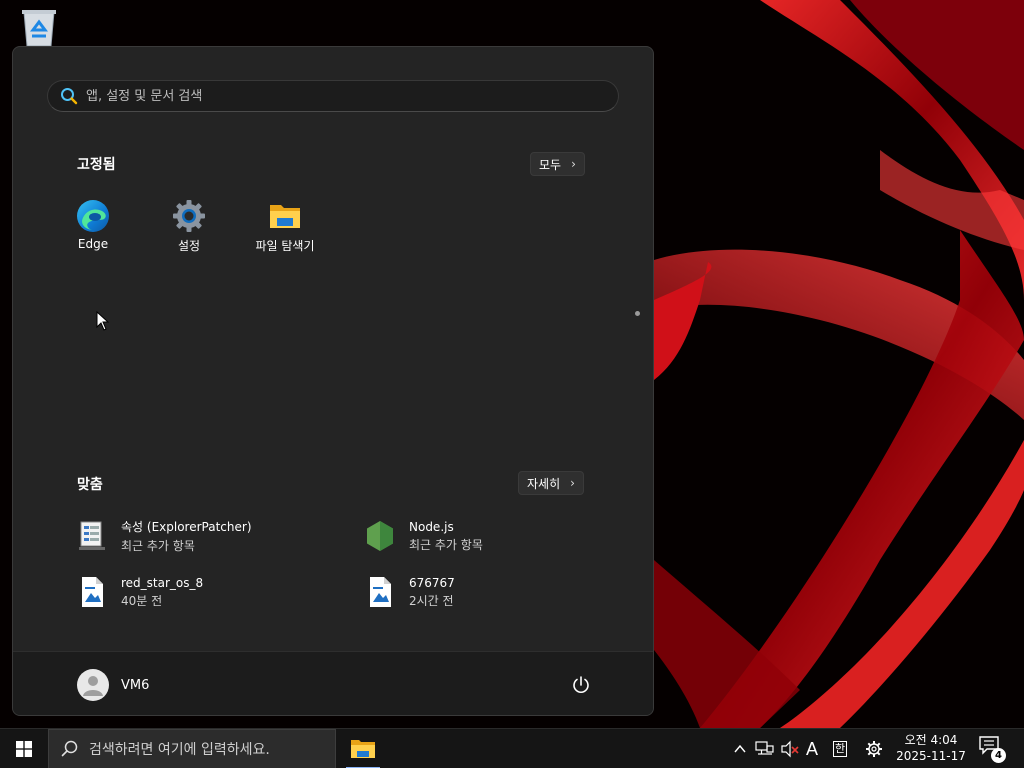 The width and height of the screenshot is (1024, 768). Describe the element at coordinates (189, 246) in the screenshot. I see `pinned-app-label: 설정` at that location.